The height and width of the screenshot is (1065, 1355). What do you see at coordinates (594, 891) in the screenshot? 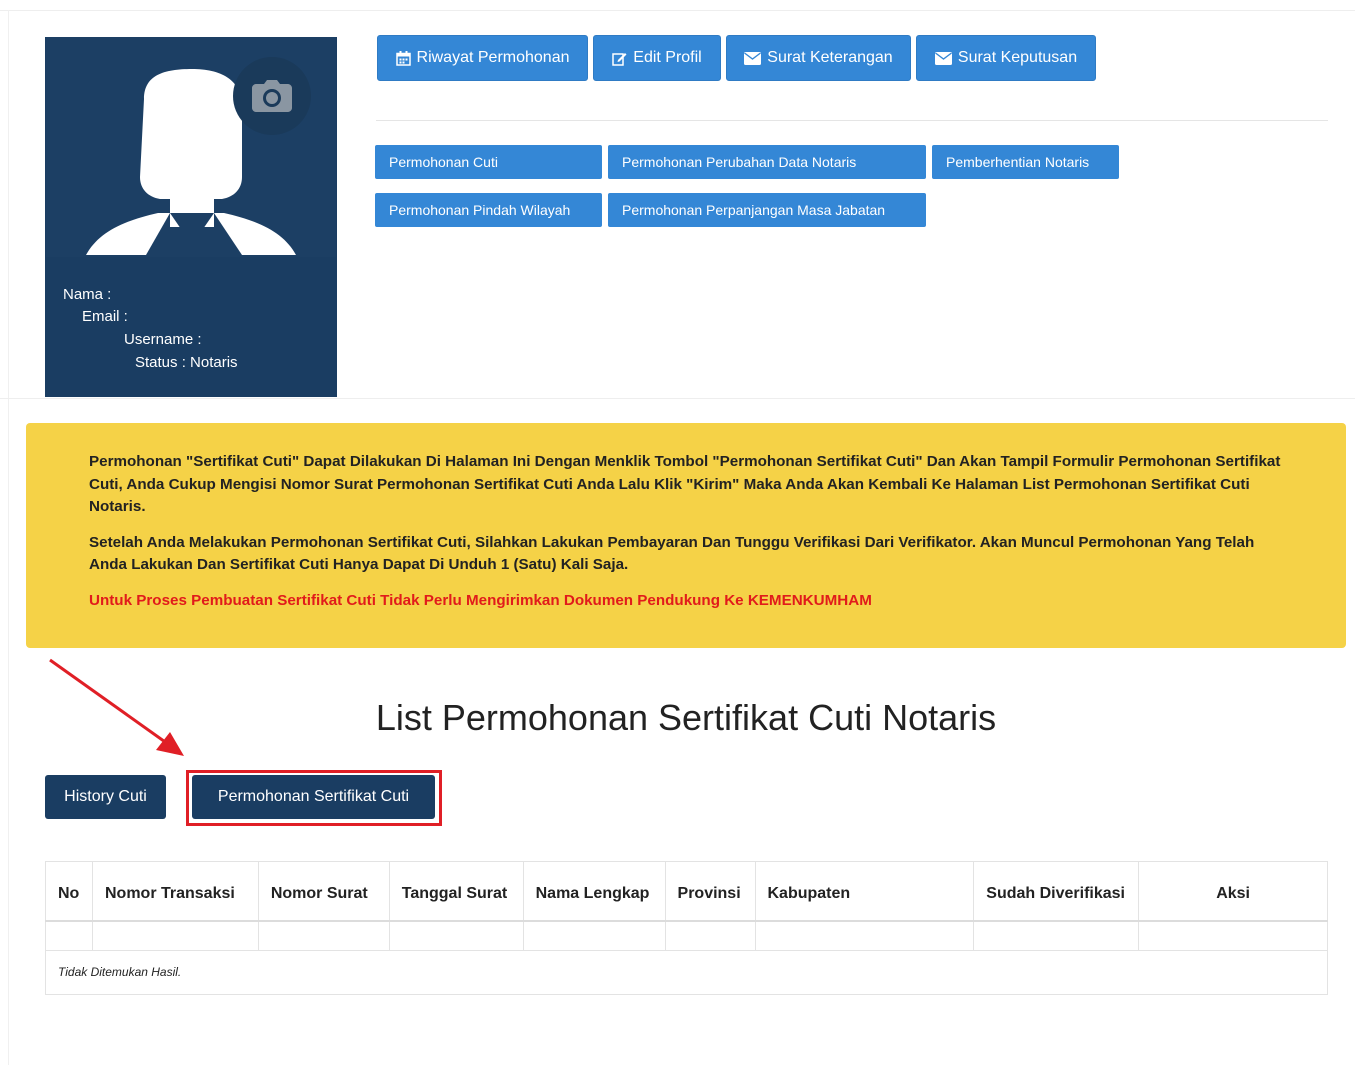
I see `header-nama-lengkap: Nama Lengkap` at bounding box center [594, 891].